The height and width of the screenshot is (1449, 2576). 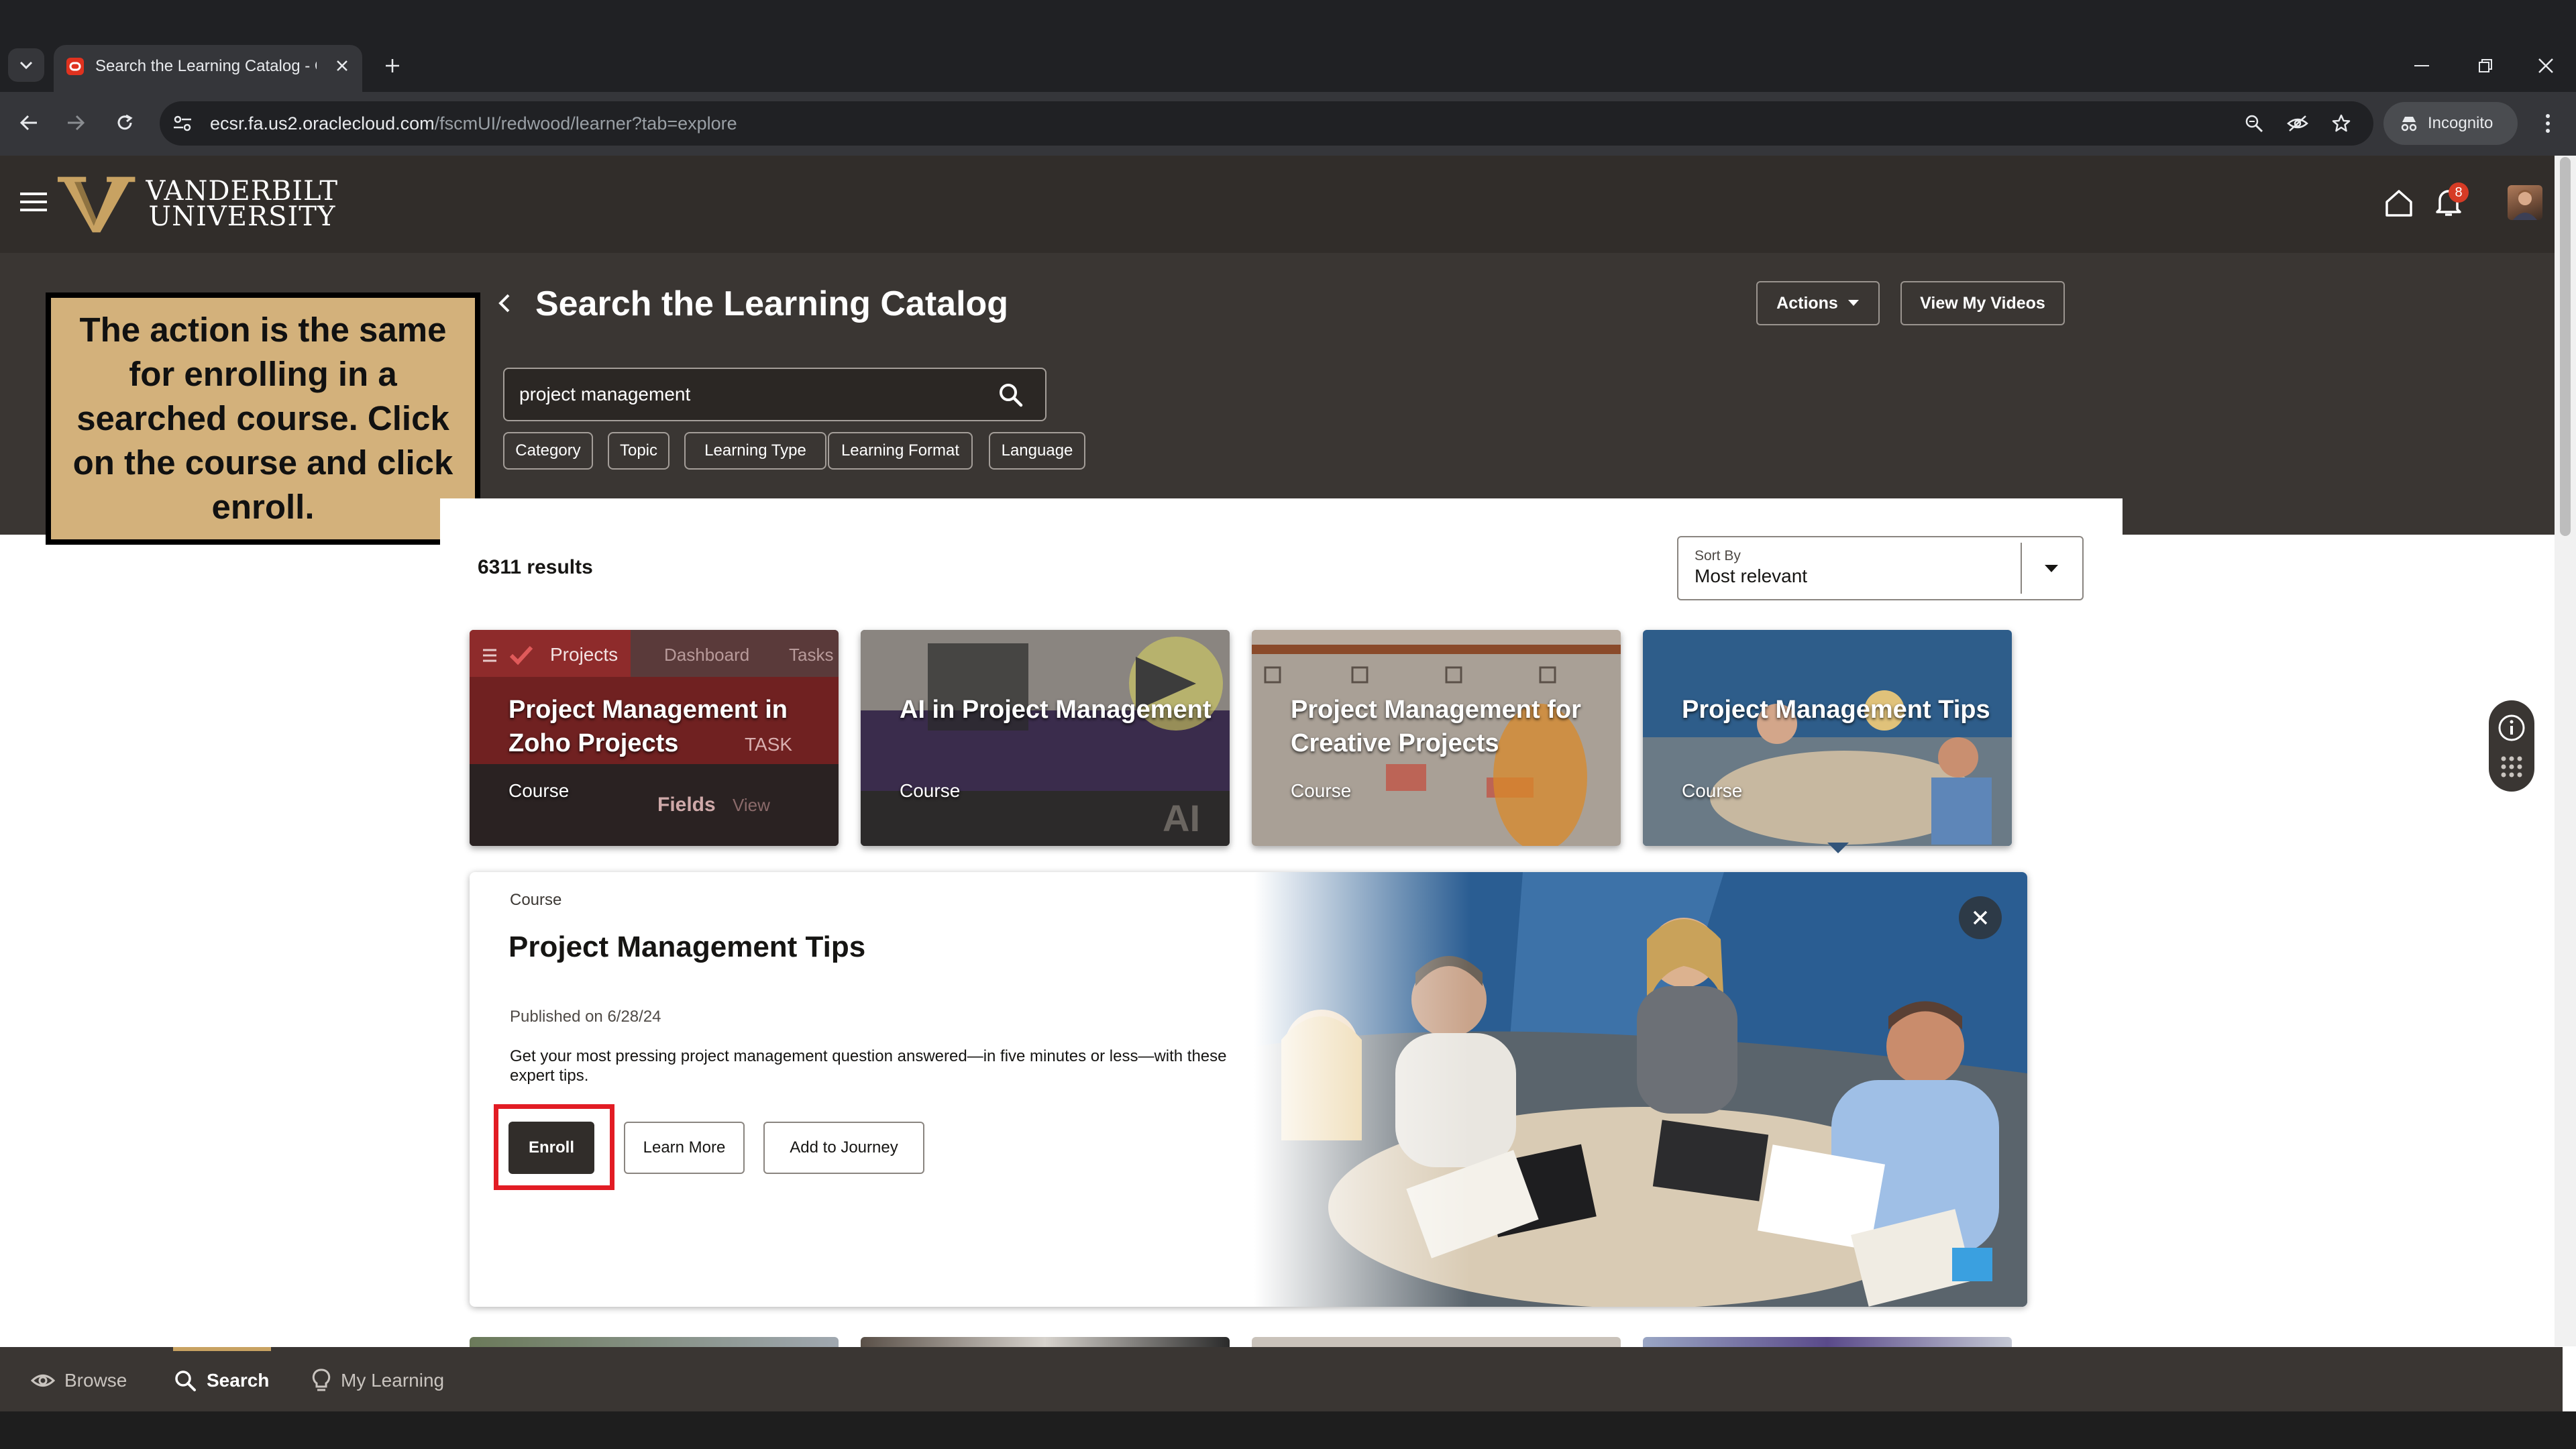 I want to click on tab-search-chevron-icon, so click(x=26, y=65).